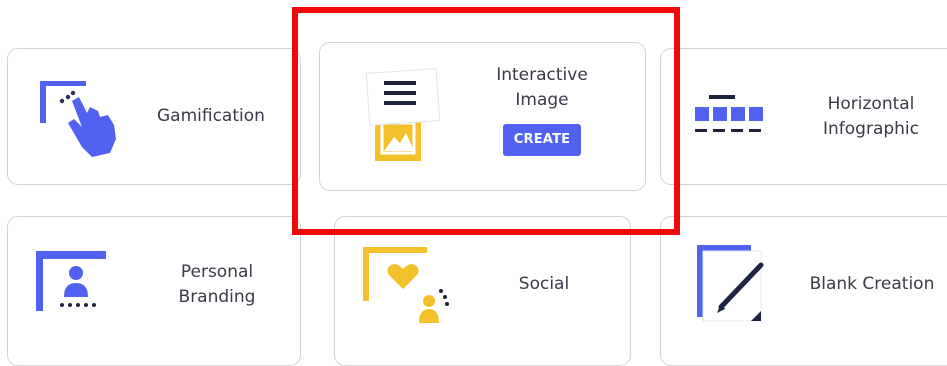  Describe the element at coordinates (217, 297) in the screenshot. I see `label-line: Branding` at that location.